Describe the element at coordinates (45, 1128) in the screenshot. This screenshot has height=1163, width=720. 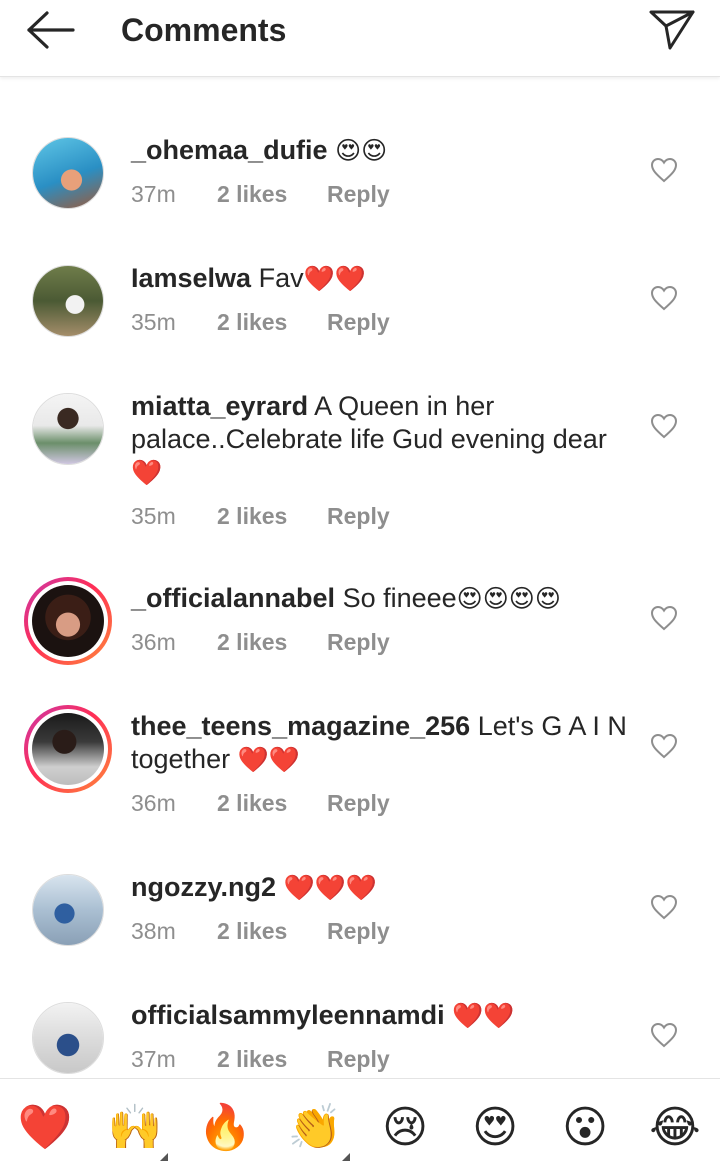
I see `emoji-red-heart-button: ❤️` at that location.